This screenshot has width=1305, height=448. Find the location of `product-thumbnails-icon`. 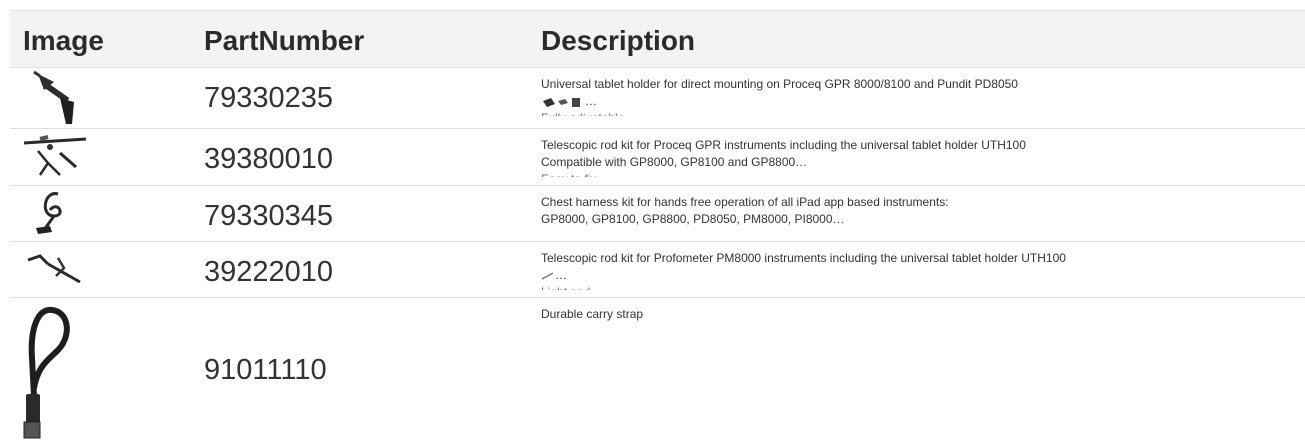

product-thumbnails-icon is located at coordinates (561, 102).